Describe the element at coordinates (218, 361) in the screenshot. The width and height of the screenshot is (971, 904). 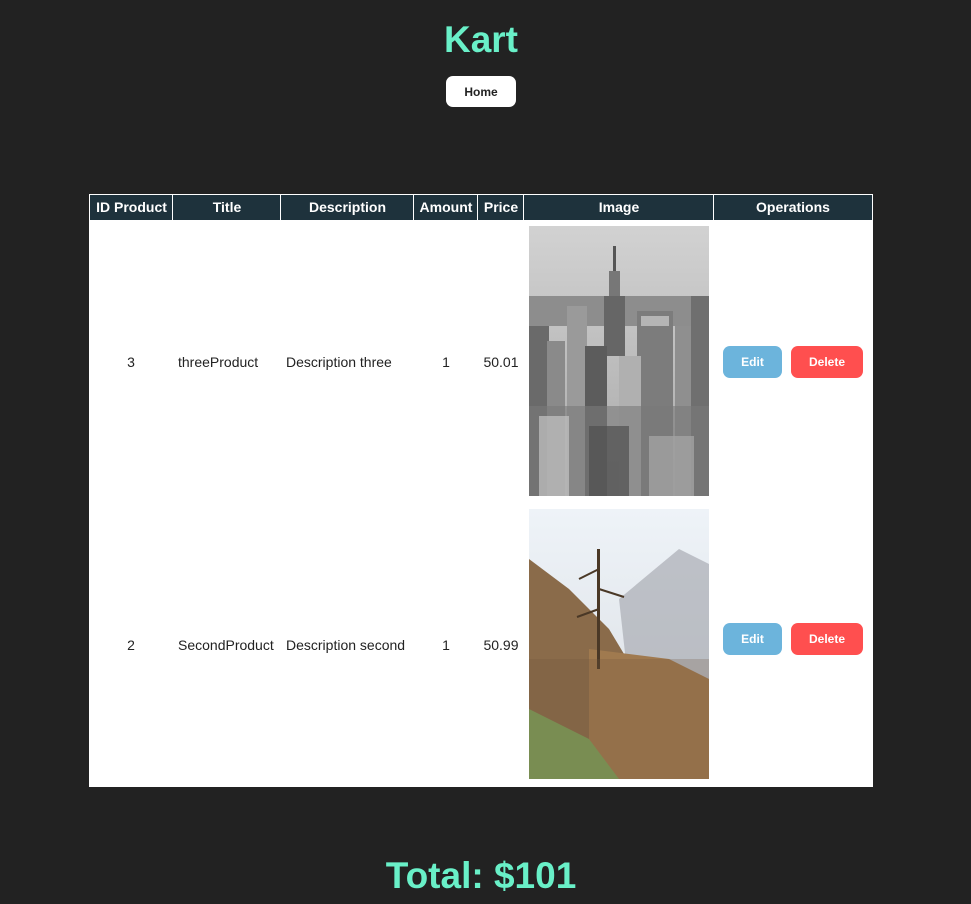
I see `cell-title: threeProduct` at that location.